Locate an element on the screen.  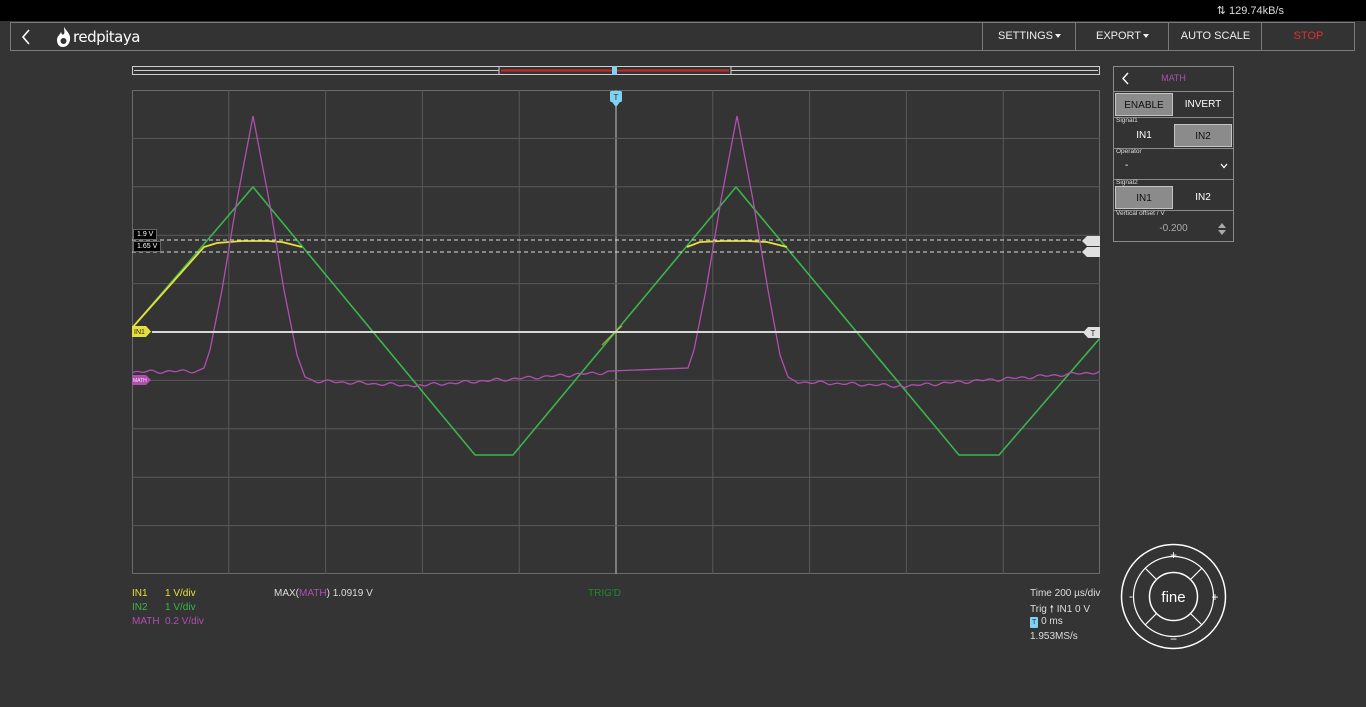
time-per-div: Time 200 µs/div is located at coordinates (1065, 593).